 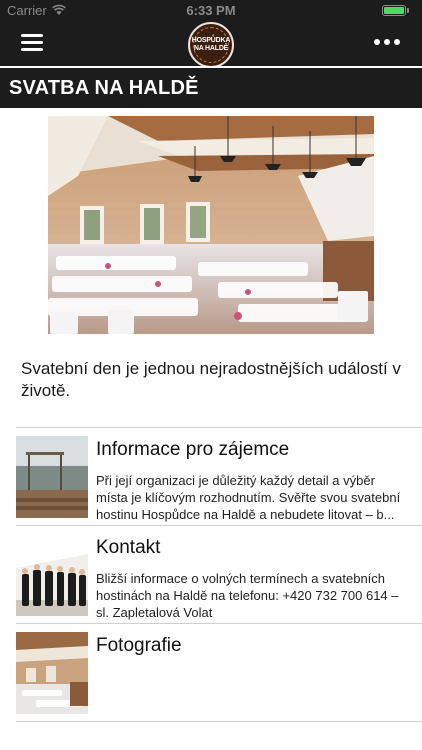 What do you see at coordinates (52, 673) in the screenshot?
I see `thumbnail-fotografie` at bounding box center [52, 673].